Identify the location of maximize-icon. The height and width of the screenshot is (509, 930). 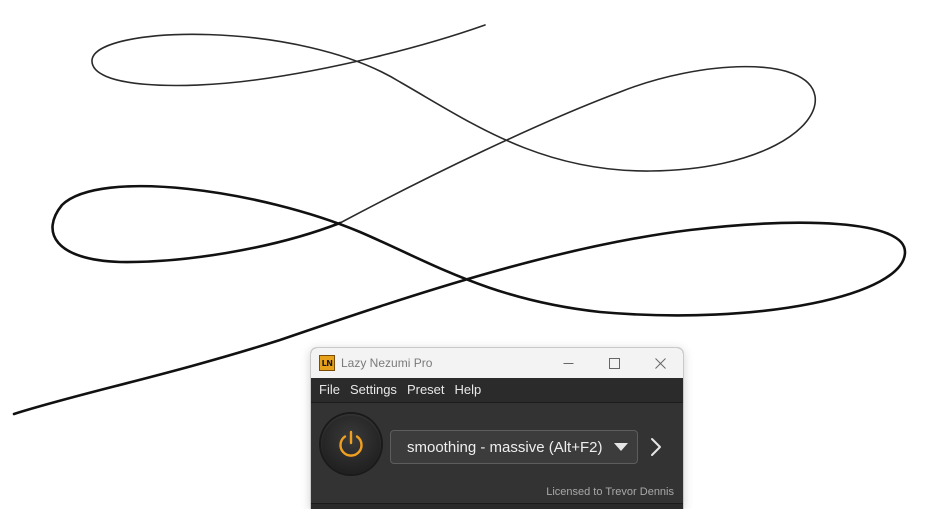
(614, 363).